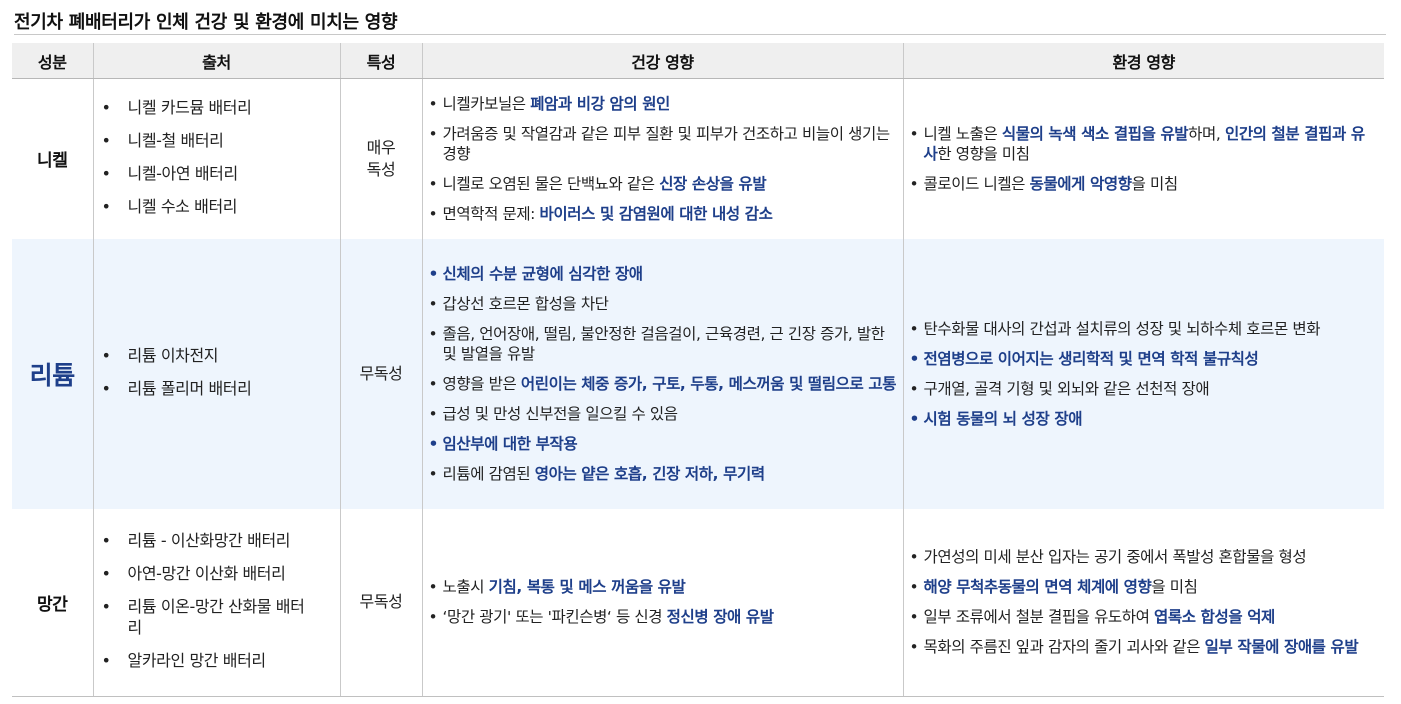 This screenshot has height=704, width=1401. I want to click on header-source: 출처, so click(216, 61).